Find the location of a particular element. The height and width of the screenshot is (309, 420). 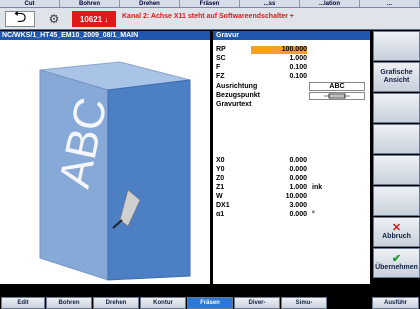

program-path: NC/WKS/1_HT45_EM10_2009_08/1_MAIN is located at coordinates (105, 35).